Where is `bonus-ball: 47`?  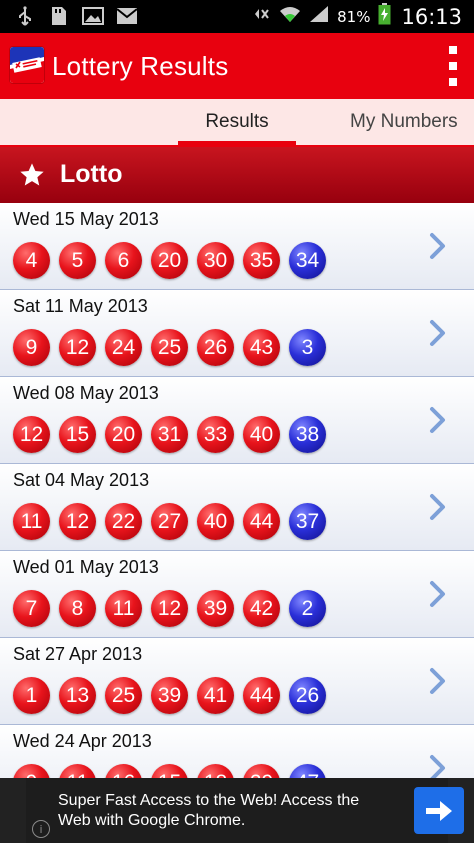
bonus-ball: 47 is located at coordinates (307, 771).